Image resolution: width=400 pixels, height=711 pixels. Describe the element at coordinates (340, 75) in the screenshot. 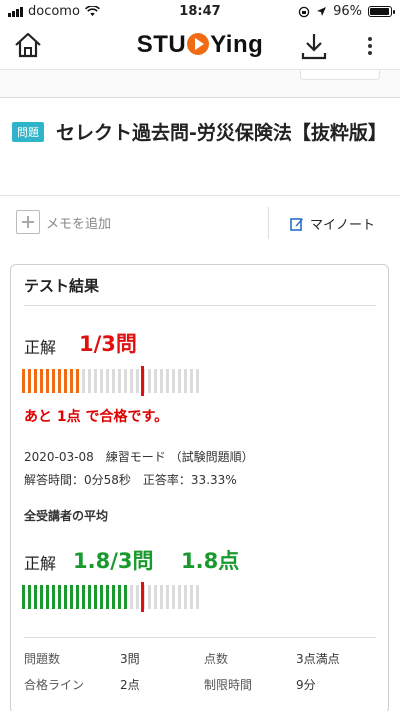

I see `collapsed-tab` at that location.